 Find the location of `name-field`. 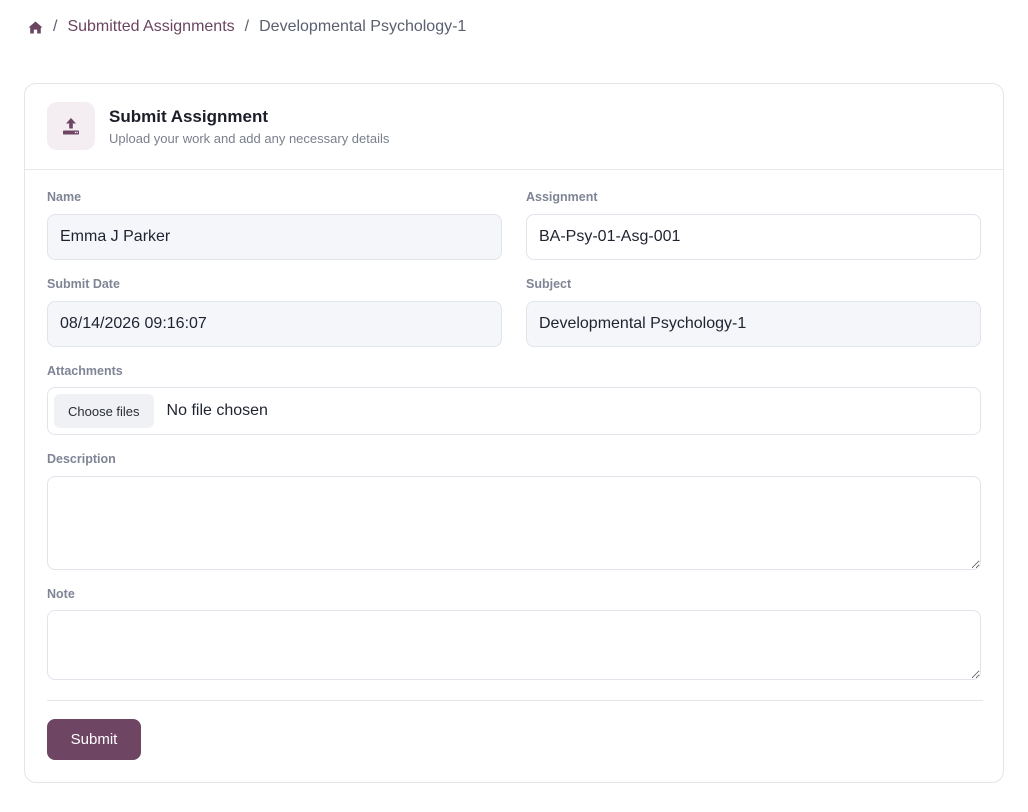

name-field is located at coordinates (274, 237).